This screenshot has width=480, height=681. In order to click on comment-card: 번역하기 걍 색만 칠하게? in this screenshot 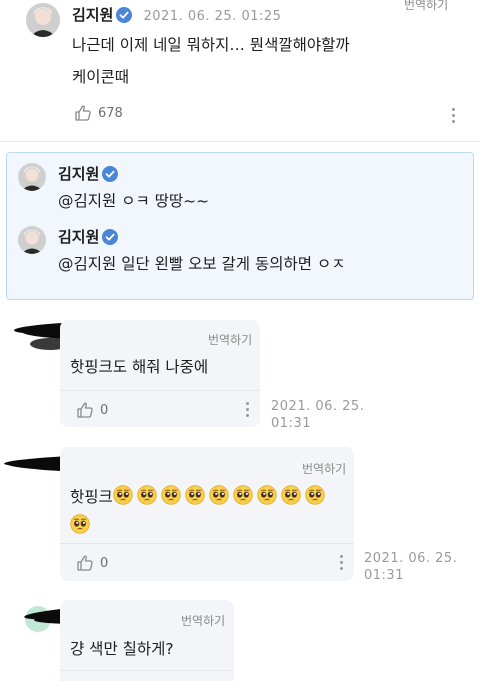, I will do `click(147, 640)`.